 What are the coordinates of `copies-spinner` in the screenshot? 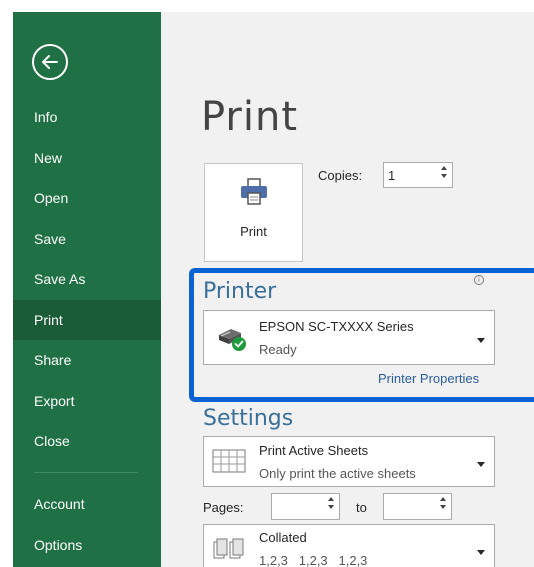 It's located at (444, 172).